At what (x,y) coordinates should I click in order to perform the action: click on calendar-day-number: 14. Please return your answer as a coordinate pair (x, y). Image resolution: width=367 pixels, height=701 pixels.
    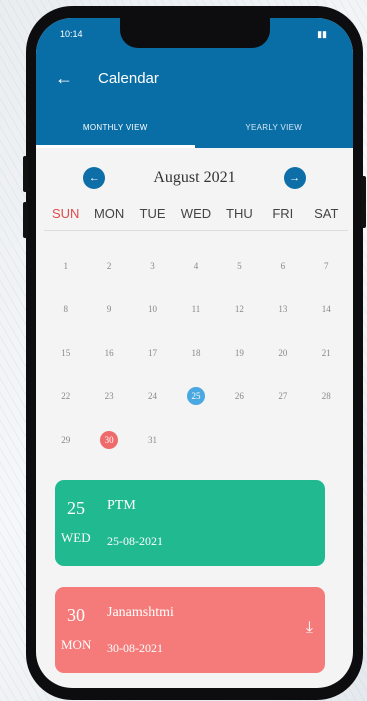
    Looking at the image, I should click on (326, 309).